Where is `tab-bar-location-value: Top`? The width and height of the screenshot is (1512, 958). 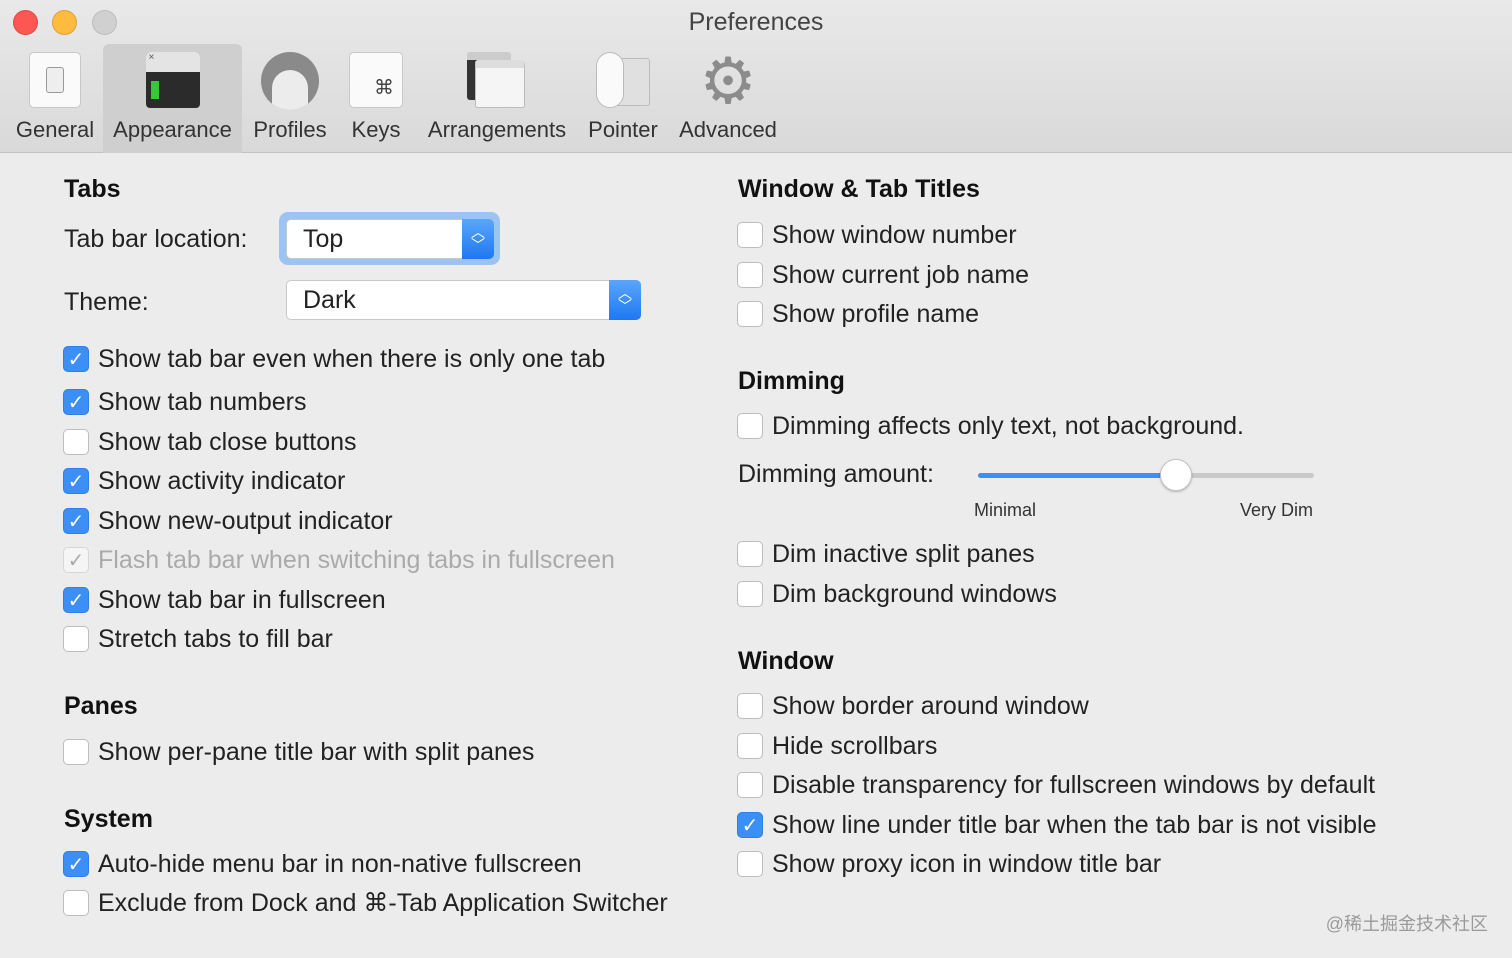 tab-bar-location-value: Top is located at coordinates (323, 239).